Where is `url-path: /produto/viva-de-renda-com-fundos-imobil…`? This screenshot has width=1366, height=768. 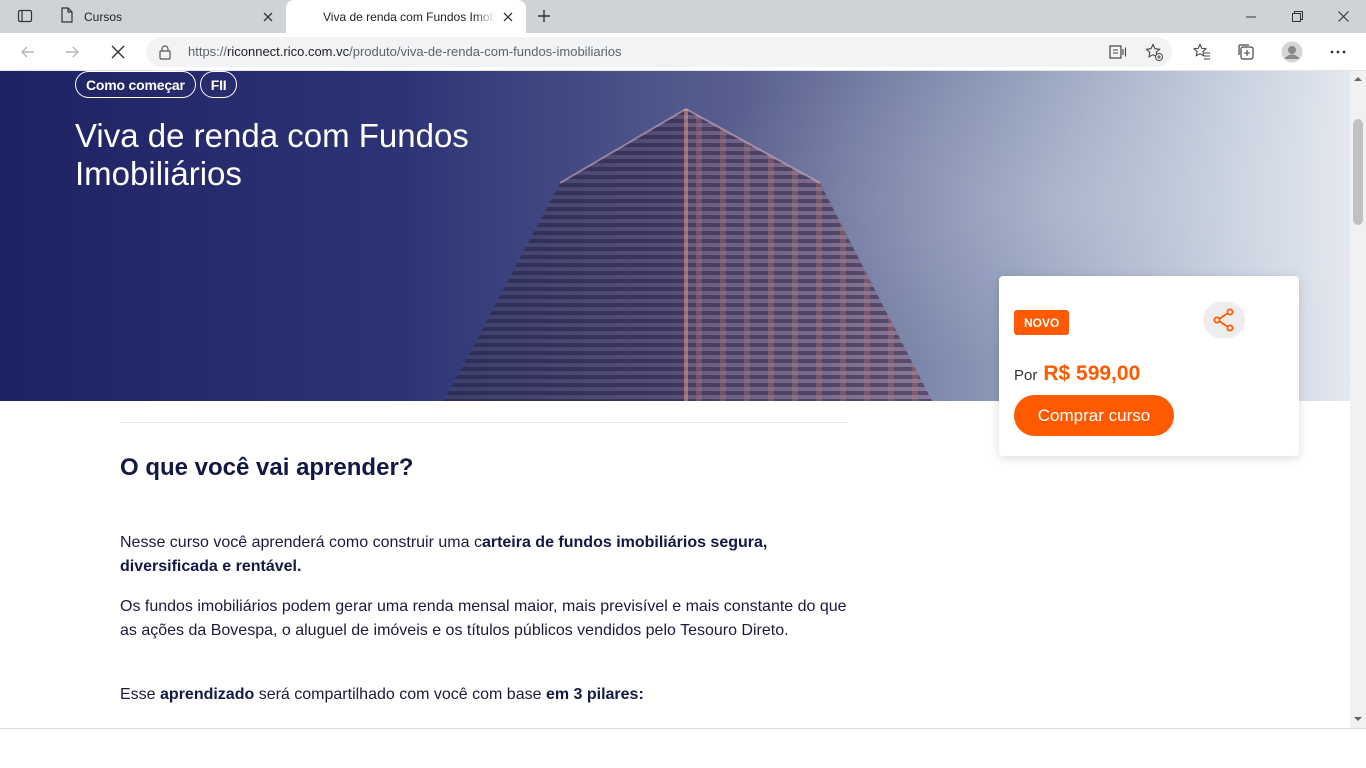 url-path: /produto/viva-de-renda-com-fundos-imobil… is located at coordinates (485, 51).